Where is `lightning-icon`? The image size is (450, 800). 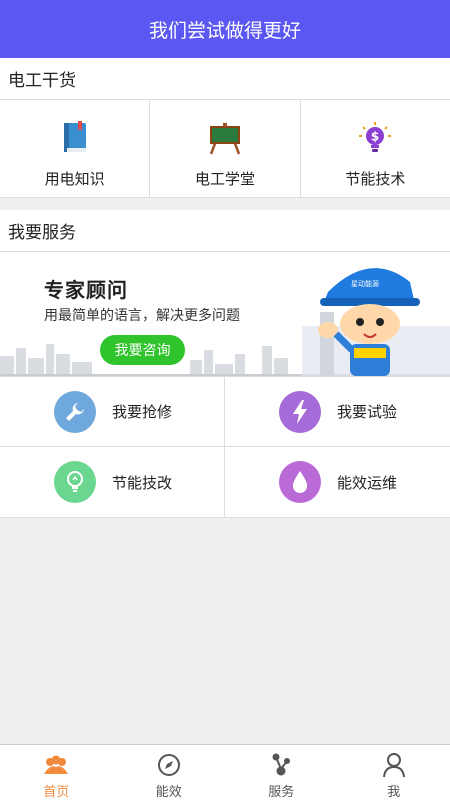
lightning-icon is located at coordinates (300, 411).